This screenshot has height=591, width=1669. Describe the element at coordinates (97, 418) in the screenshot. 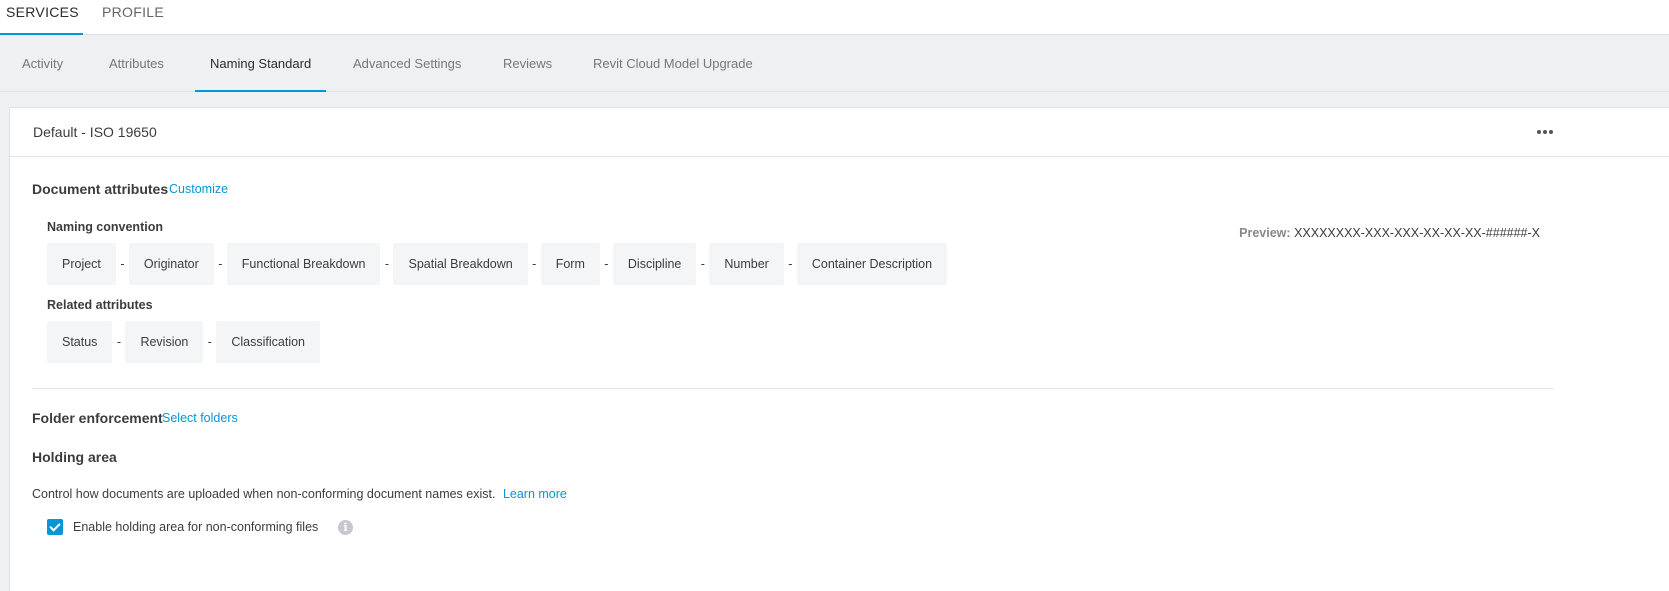

I see `folder-enforcement-heading: Folder enforcement` at that location.